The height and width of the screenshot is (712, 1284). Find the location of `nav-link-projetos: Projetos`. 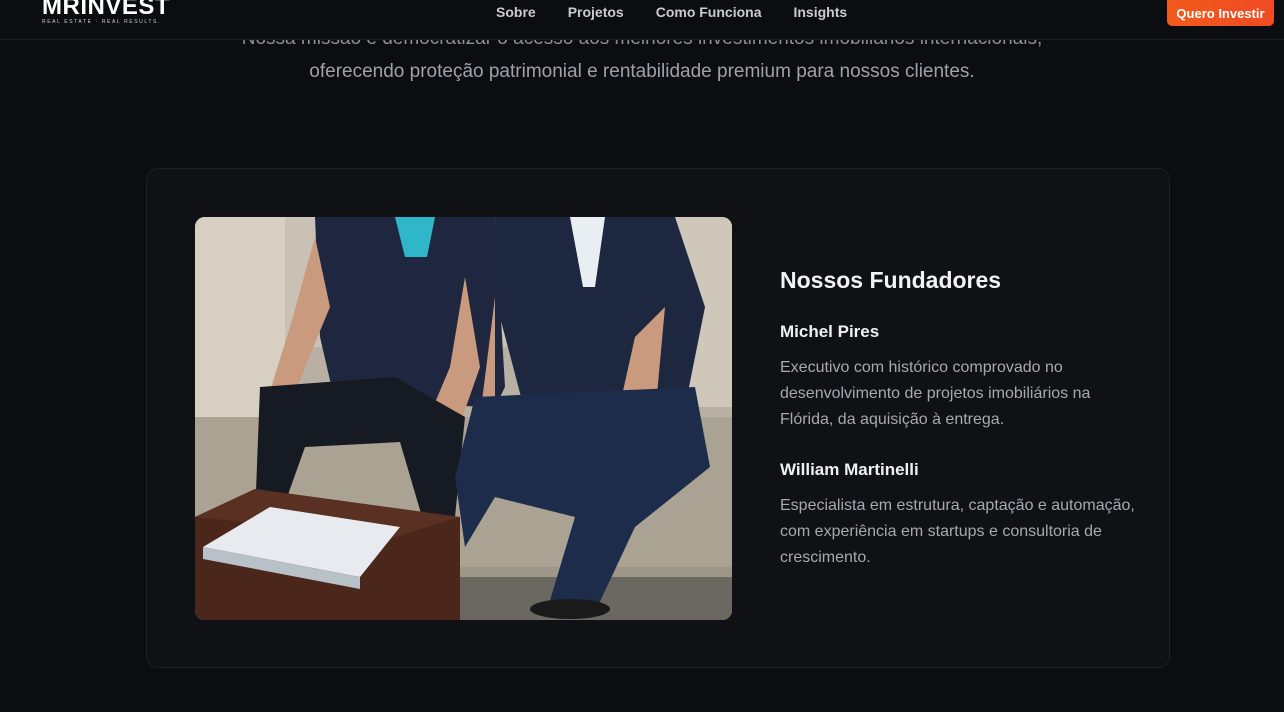

nav-link-projetos: Projetos is located at coordinates (596, 12).